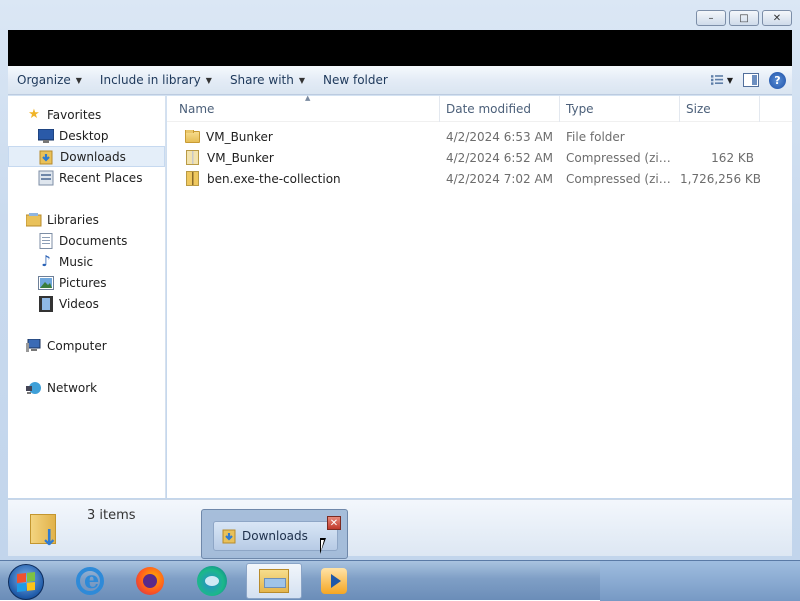 This screenshot has width=800, height=601. I want to click on internet-explorer-icon, so click(90, 580).